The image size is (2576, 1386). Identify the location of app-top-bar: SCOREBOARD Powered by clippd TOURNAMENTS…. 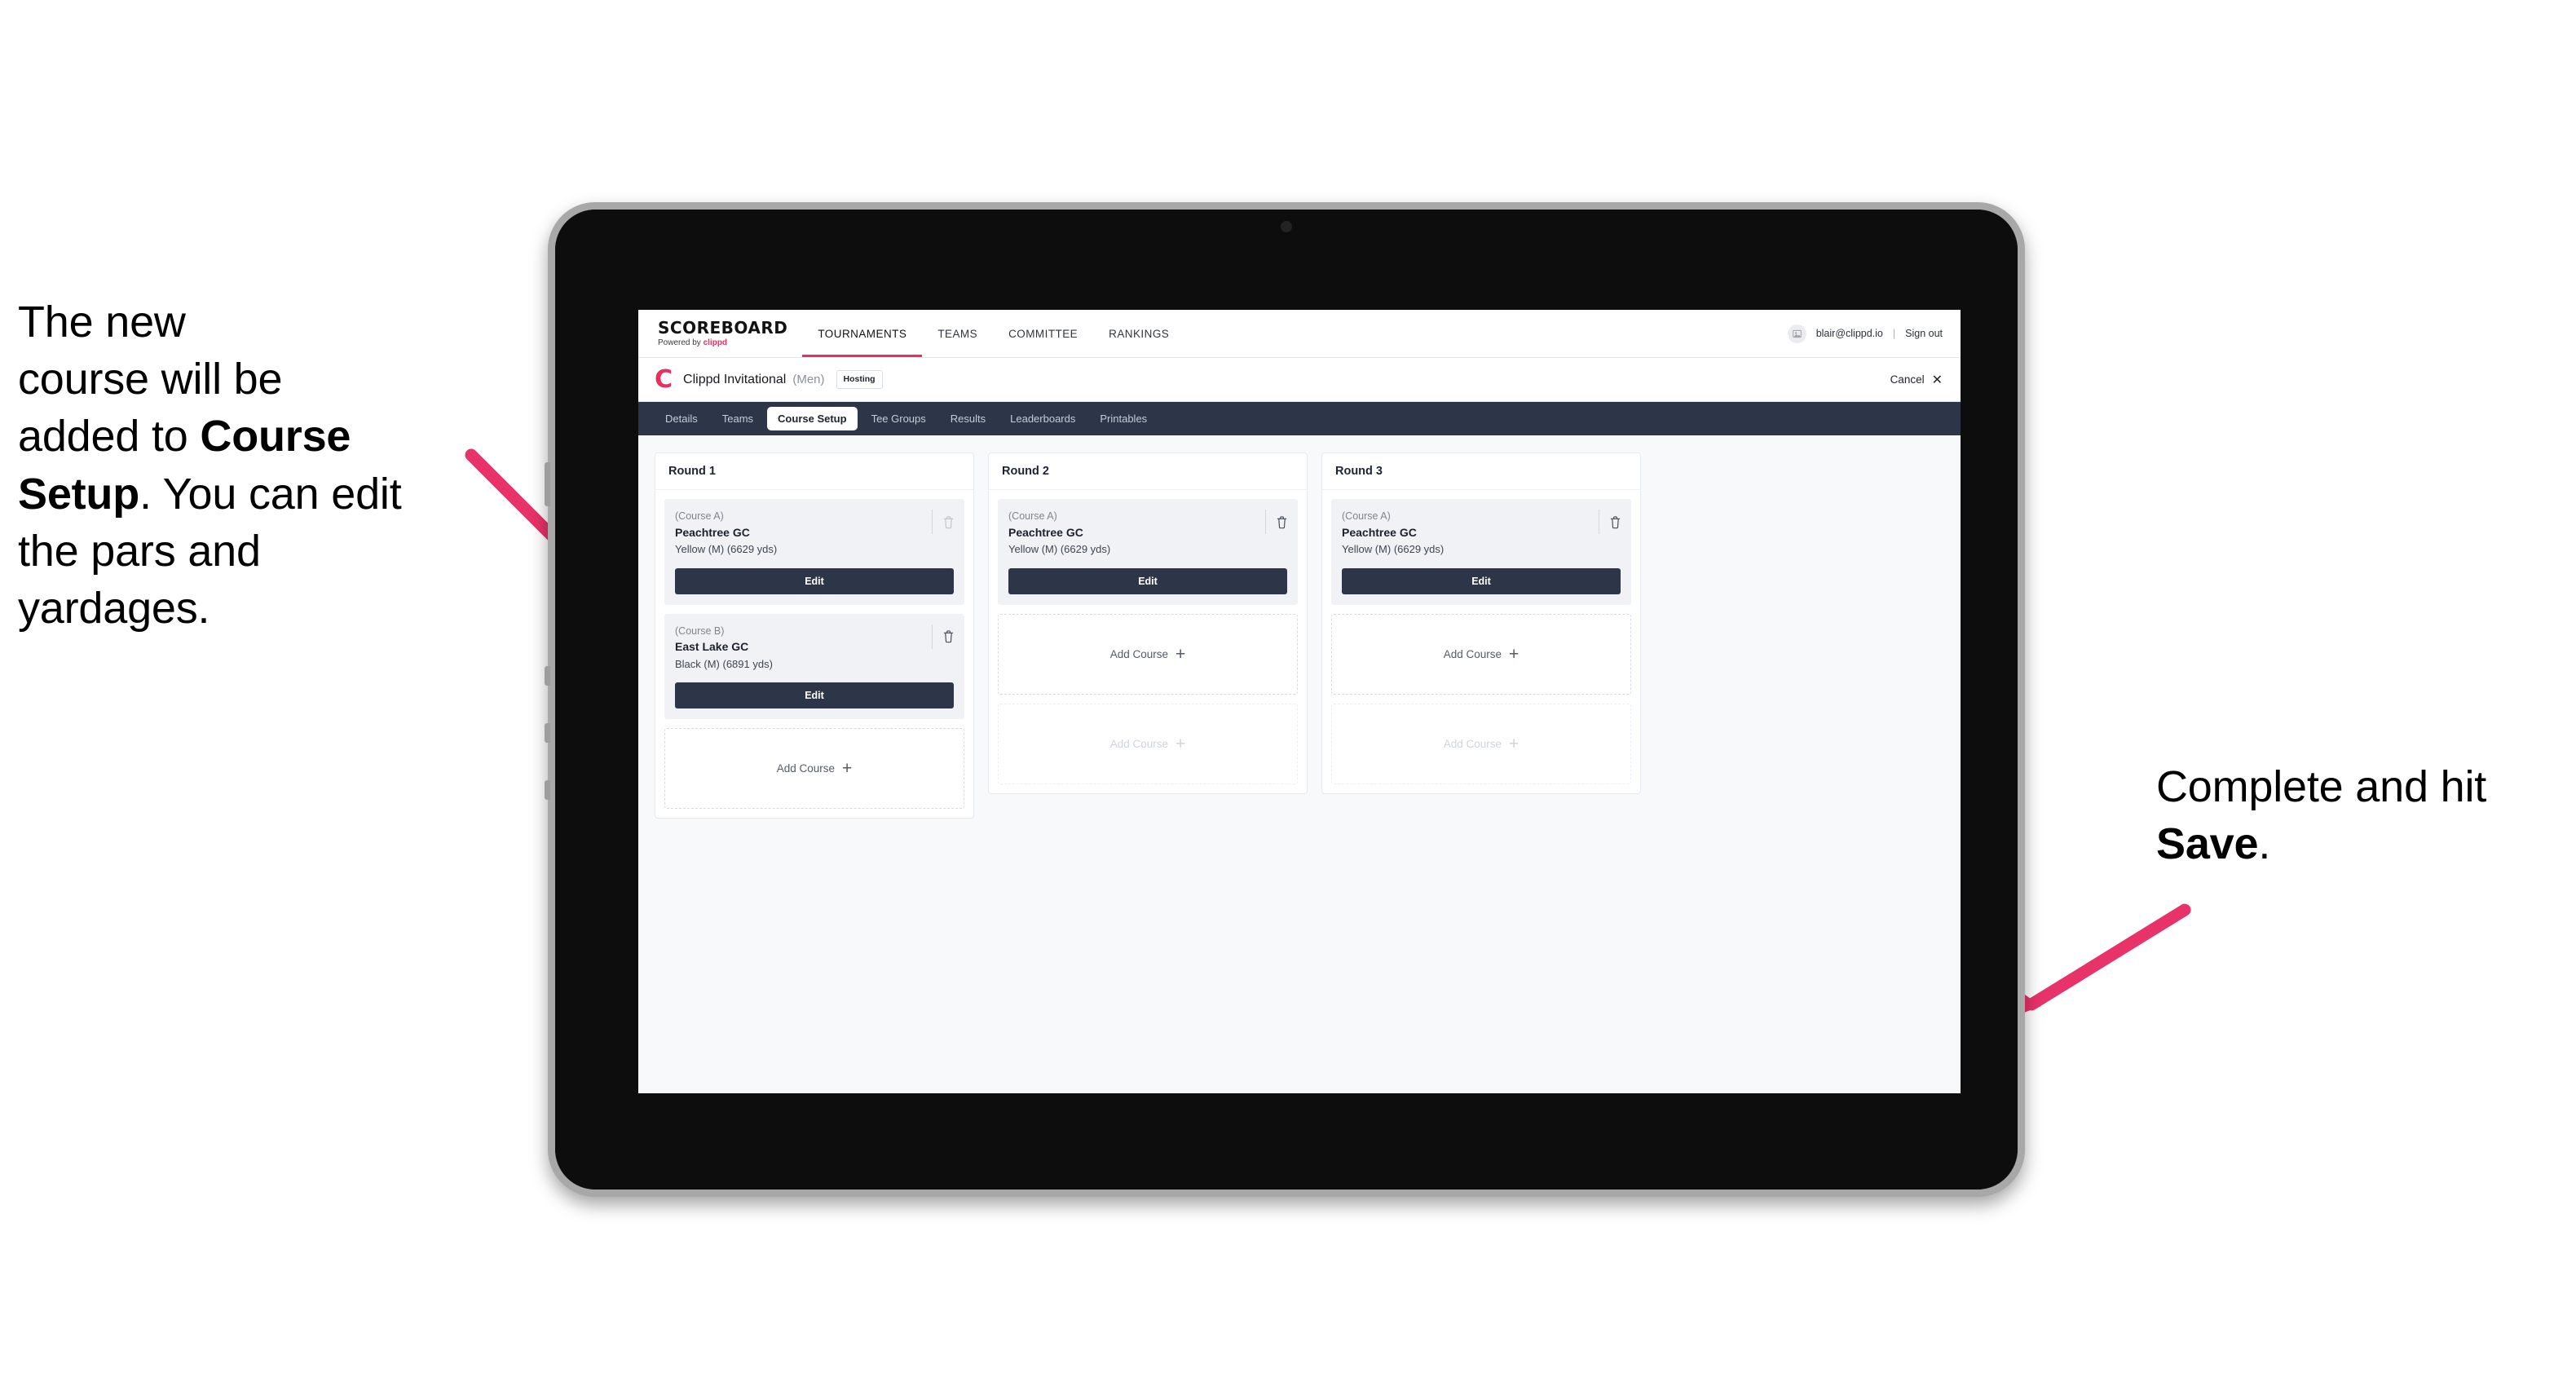
(1299, 334).